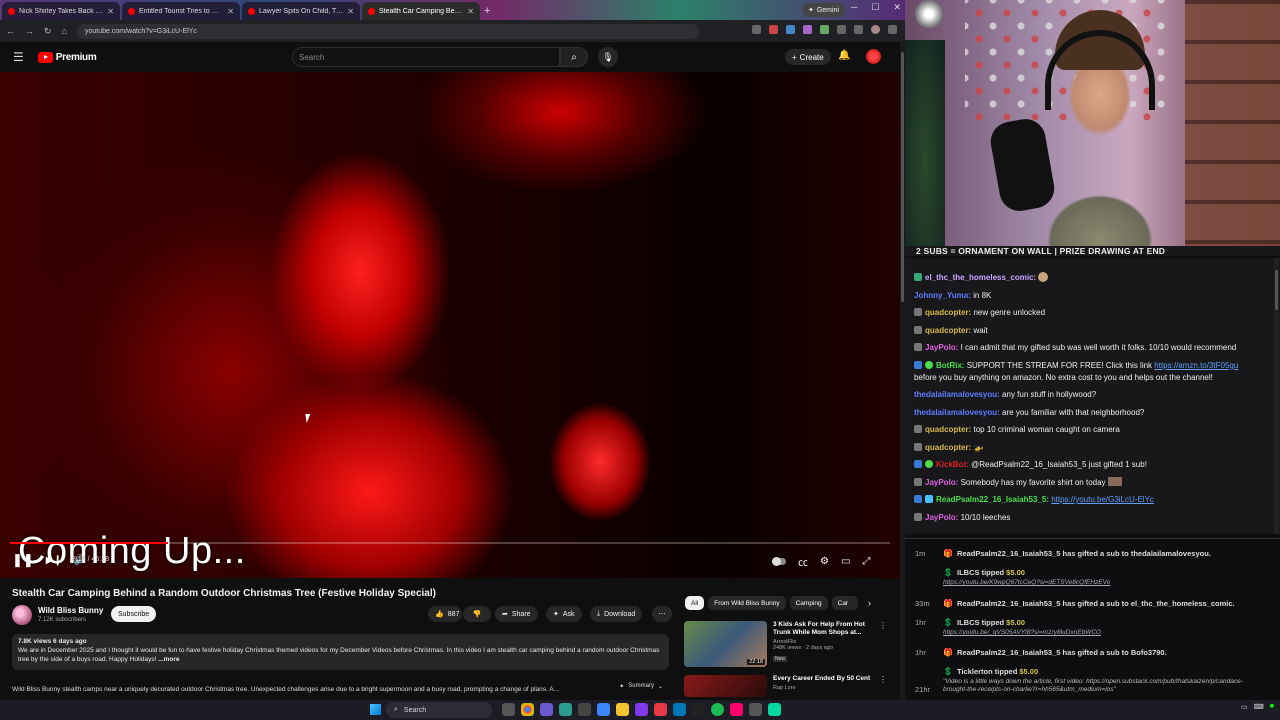 The image size is (1280, 720). Describe the element at coordinates (491, 11) in the screenshot. I see `new-tab-button: +` at that location.